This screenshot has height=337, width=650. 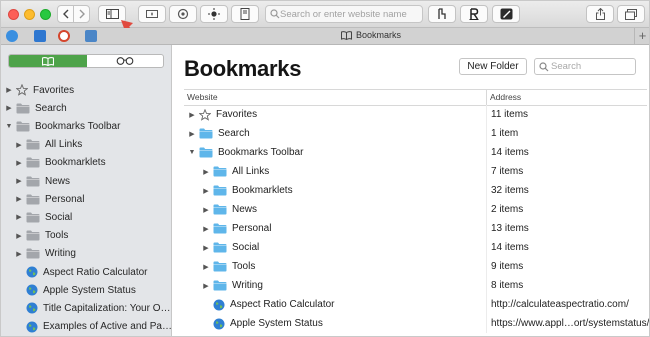 I want to click on tab-bar: Bookmarks +, so click(x=325, y=36).